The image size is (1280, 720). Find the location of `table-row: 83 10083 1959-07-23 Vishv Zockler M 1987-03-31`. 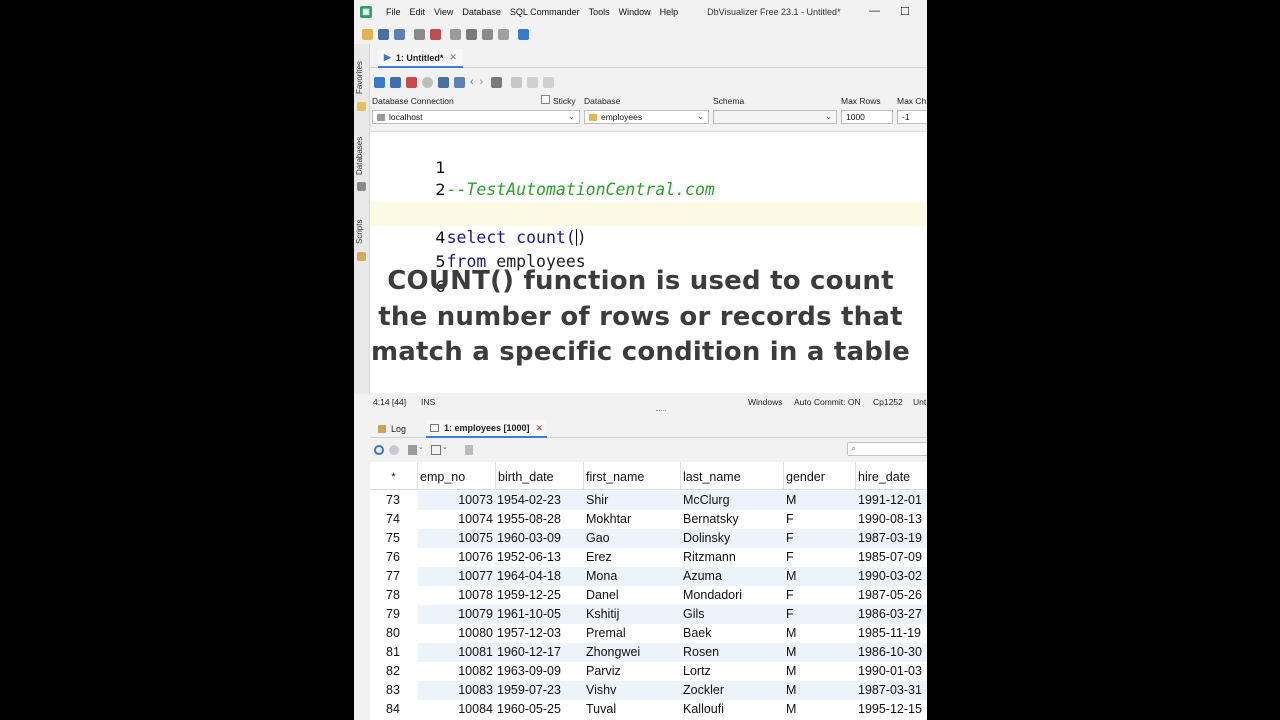

table-row: 83 10083 1959-07-23 Vishv Zockler M 1987-03-31 is located at coordinates (648, 690).